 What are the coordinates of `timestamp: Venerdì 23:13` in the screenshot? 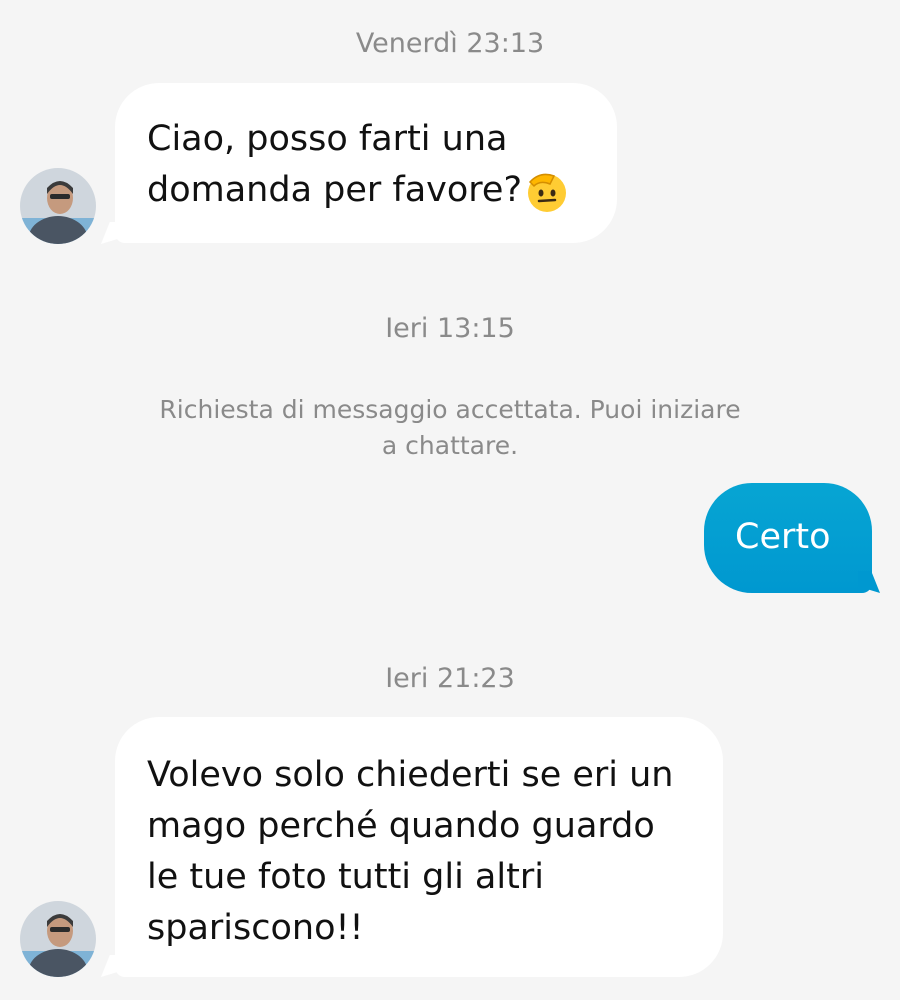 It's located at (450, 43).